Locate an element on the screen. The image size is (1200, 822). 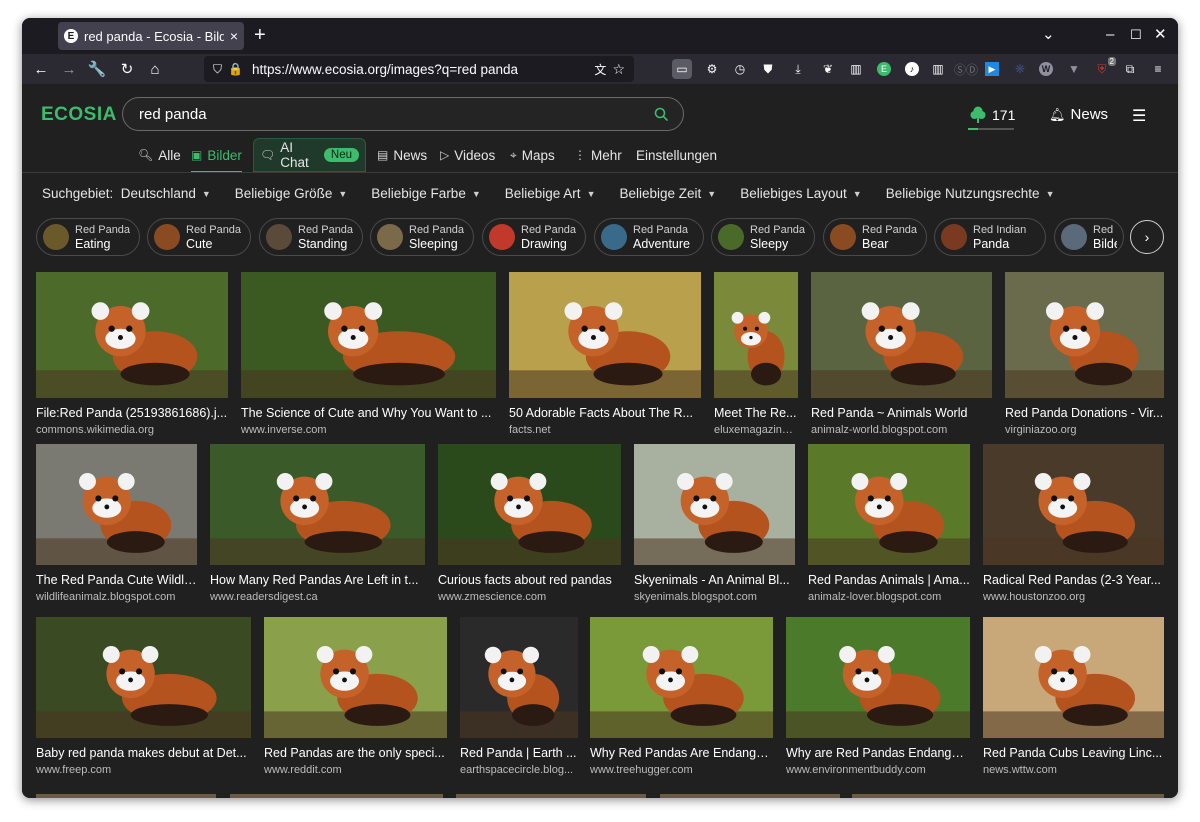
tracking-protection-icon: ⛉ is located at coordinates (217, 69).